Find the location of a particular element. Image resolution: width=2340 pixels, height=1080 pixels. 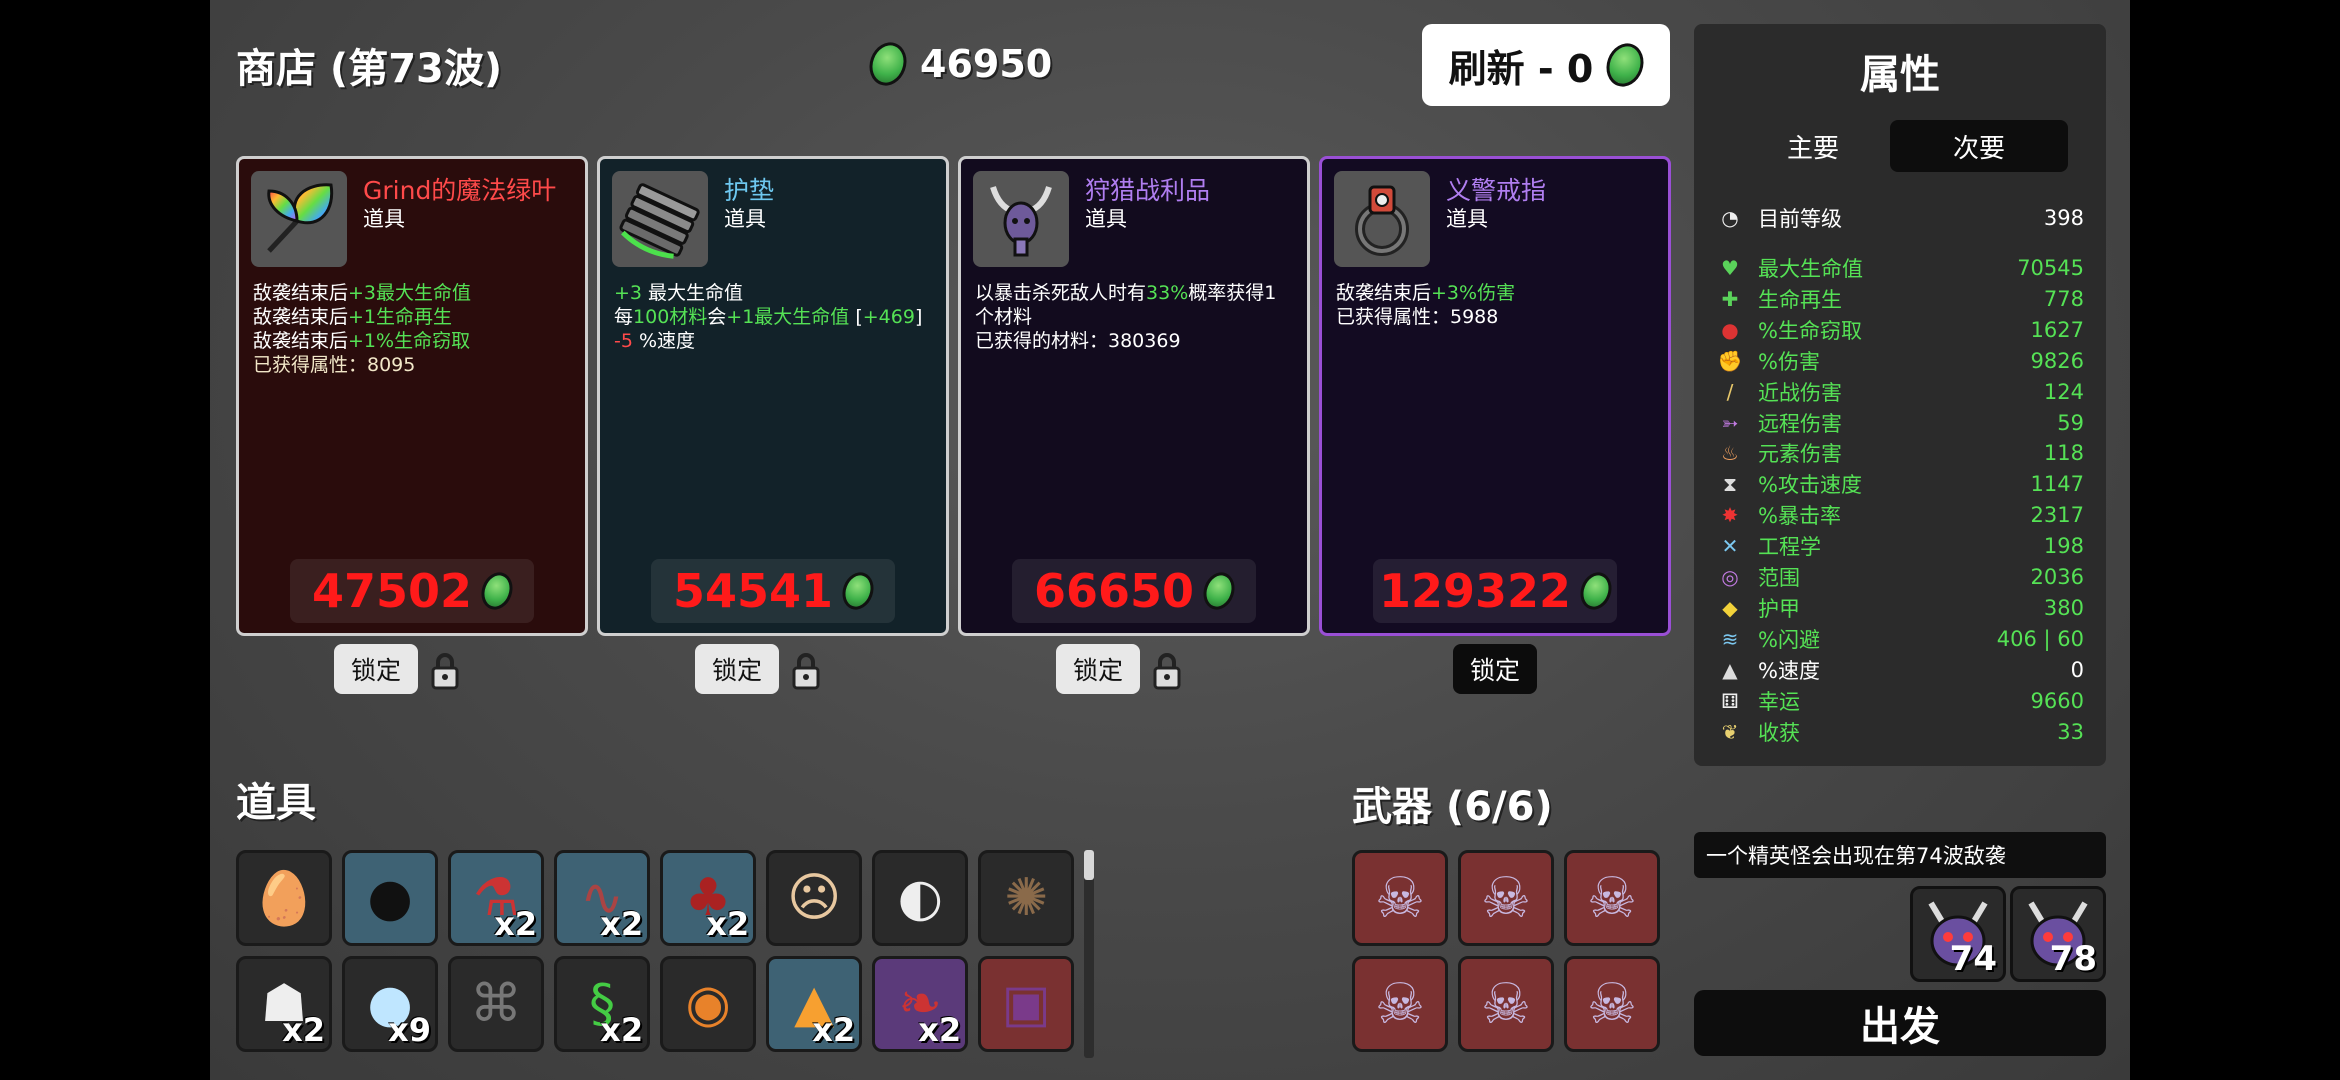

ranged-icon: ➳ is located at coordinates (1730, 422).